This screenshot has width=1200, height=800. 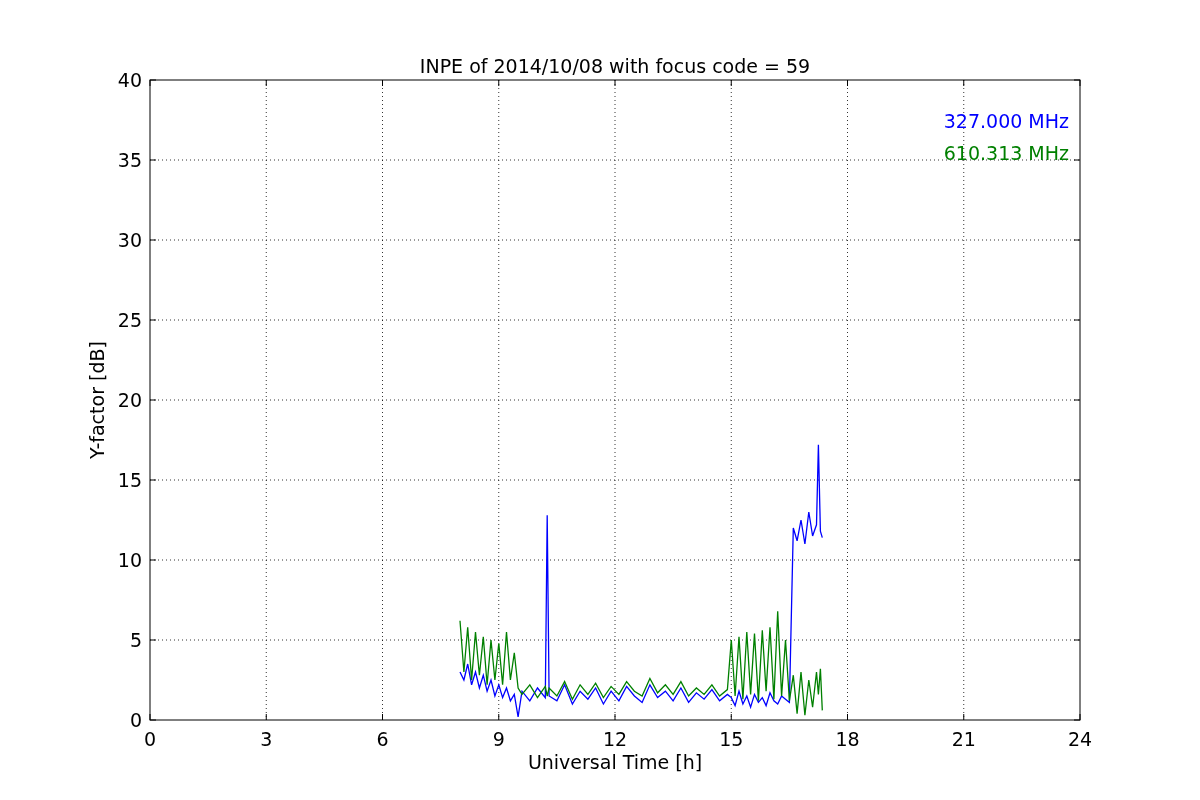 I want to click on y-tick-label: 25, so click(x=129, y=320).